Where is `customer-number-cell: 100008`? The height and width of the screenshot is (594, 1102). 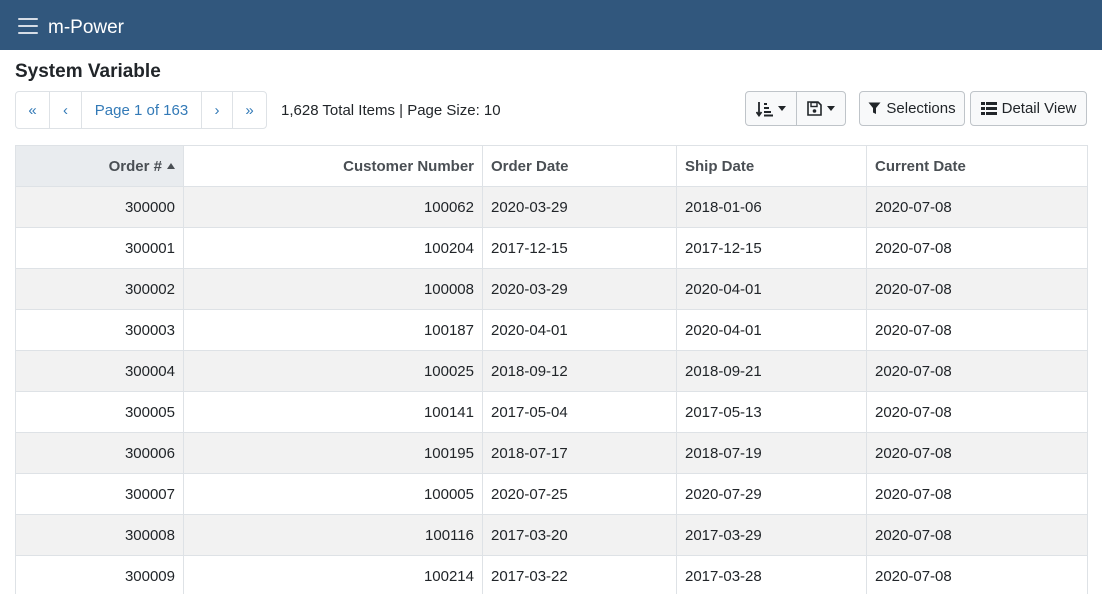 customer-number-cell: 100008 is located at coordinates (333, 289).